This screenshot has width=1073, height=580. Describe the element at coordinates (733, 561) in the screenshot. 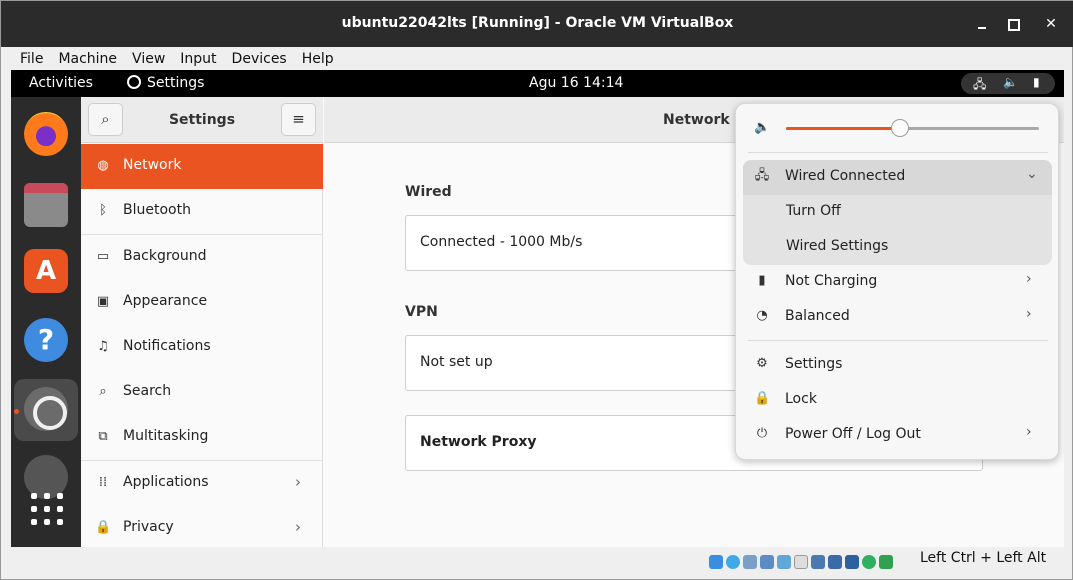

I see `optical-drive-icon` at that location.